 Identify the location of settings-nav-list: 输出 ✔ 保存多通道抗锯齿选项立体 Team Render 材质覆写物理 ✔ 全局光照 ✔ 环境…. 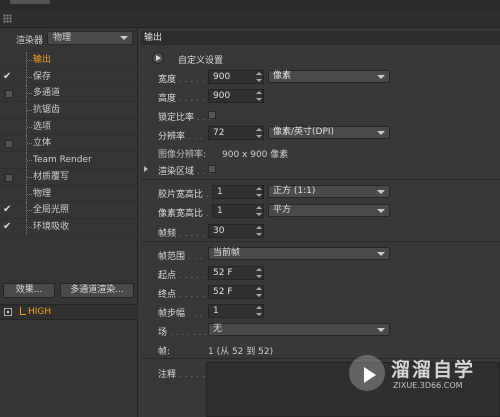
(69, 144).